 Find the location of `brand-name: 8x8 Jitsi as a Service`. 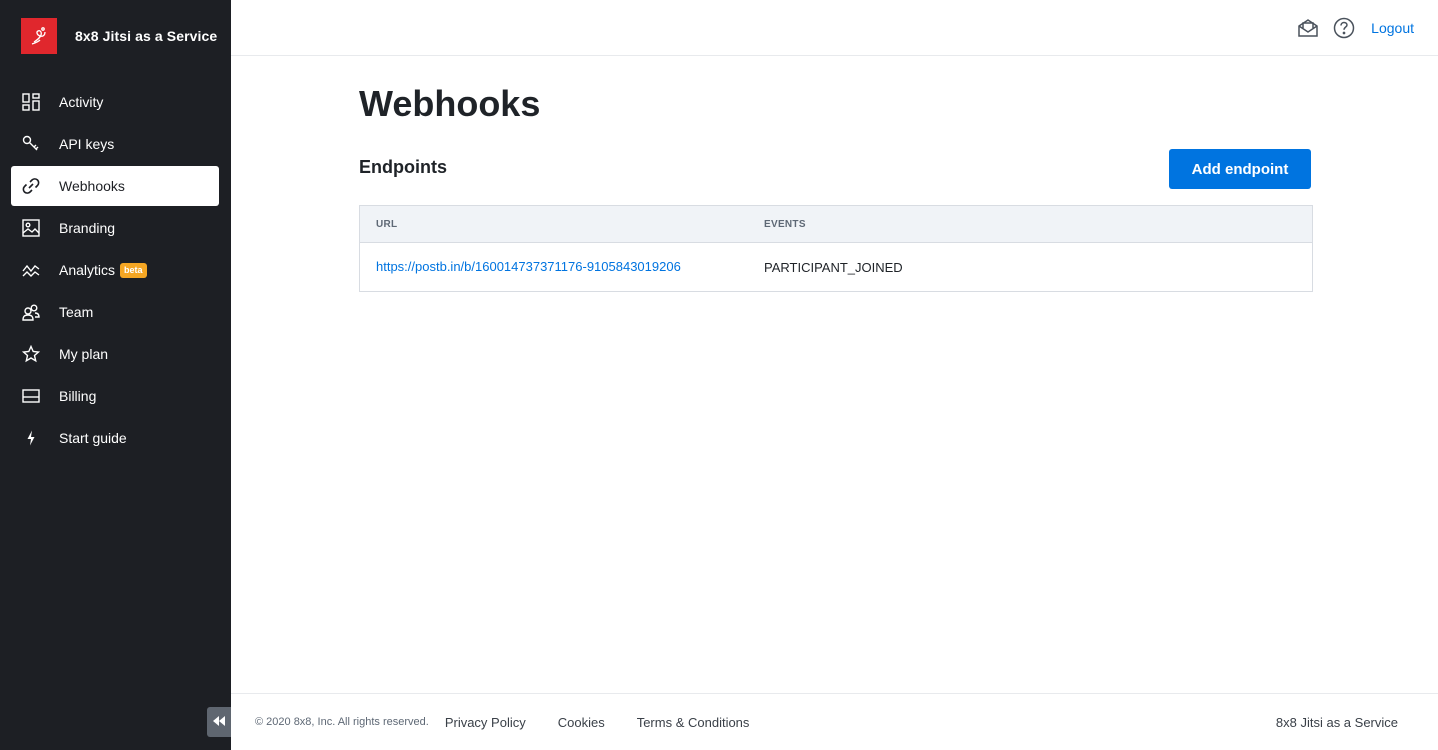

brand-name: 8x8 Jitsi as a Service is located at coordinates (146, 36).